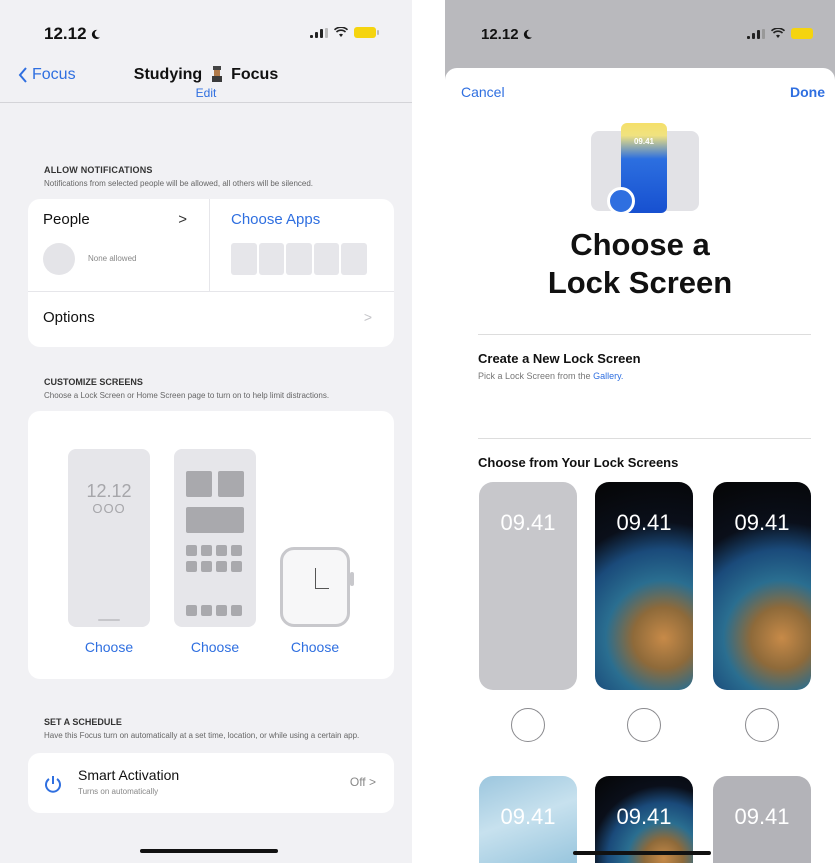 The height and width of the screenshot is (863, 835). What do you see at coordinates (206, 102) in the screenshot?
I see `nav-divider` at bounding box center [206, 102].